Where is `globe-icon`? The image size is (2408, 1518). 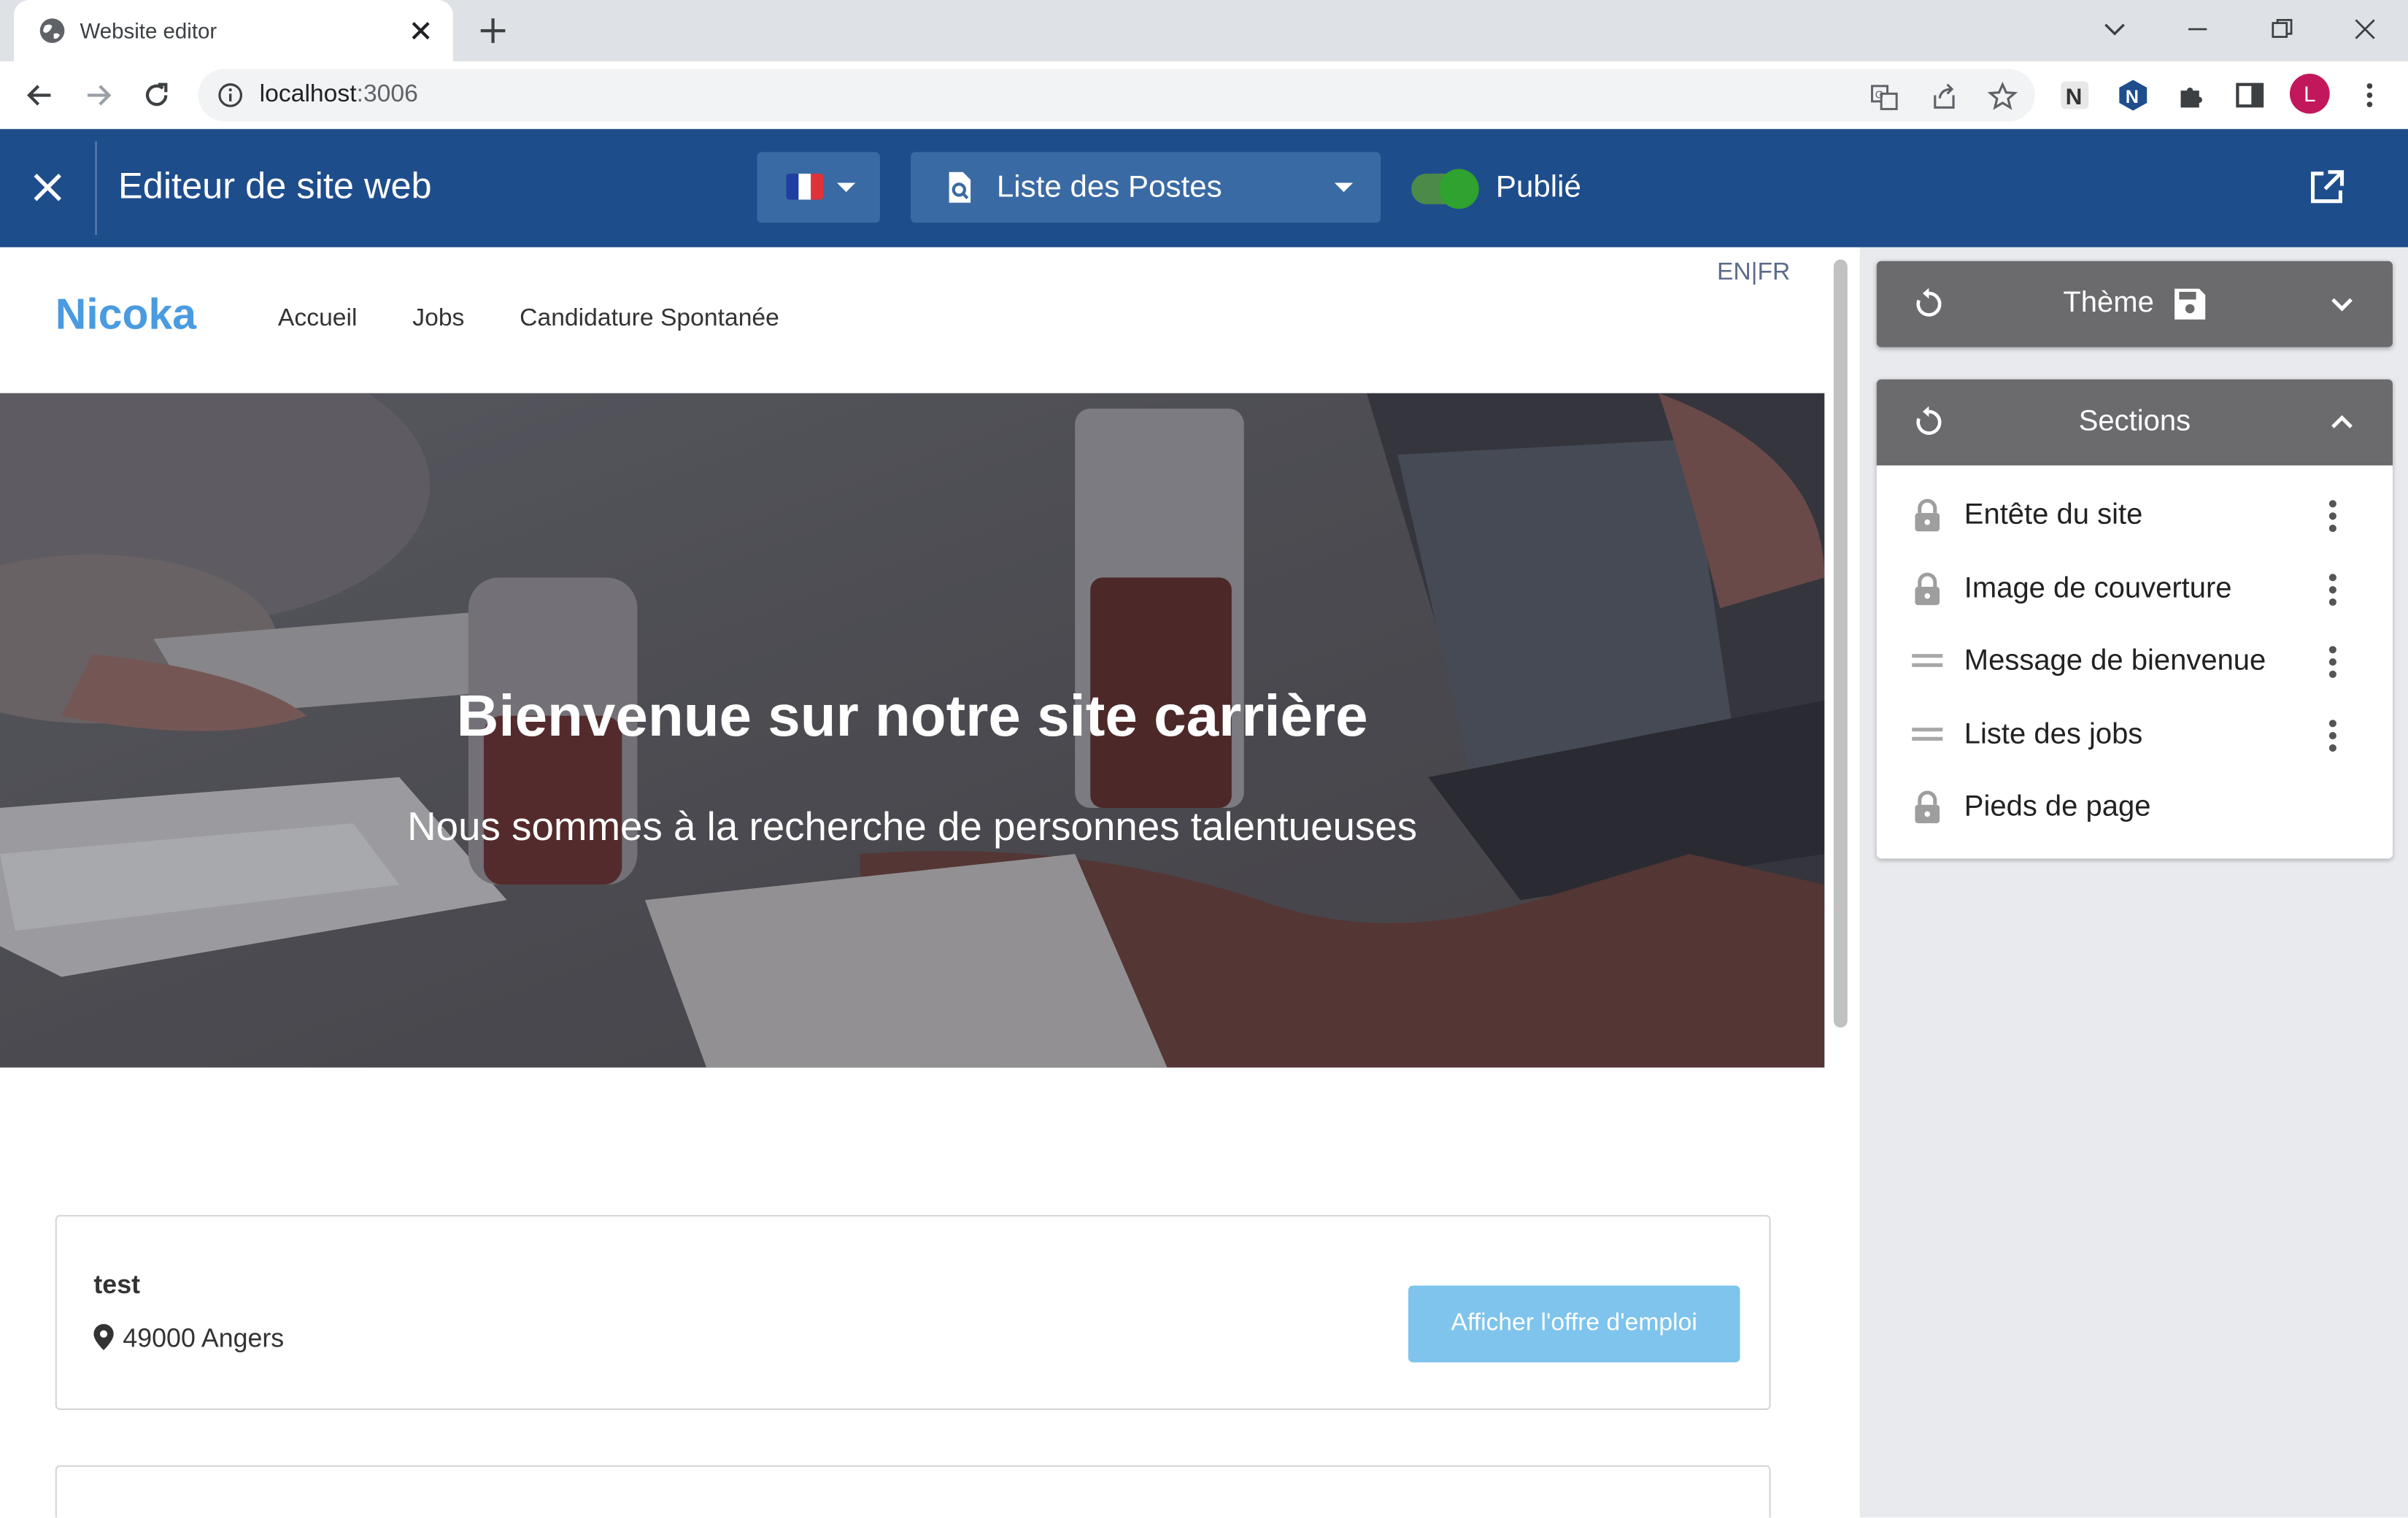
globe-icon is located at coordinates (52, 30).